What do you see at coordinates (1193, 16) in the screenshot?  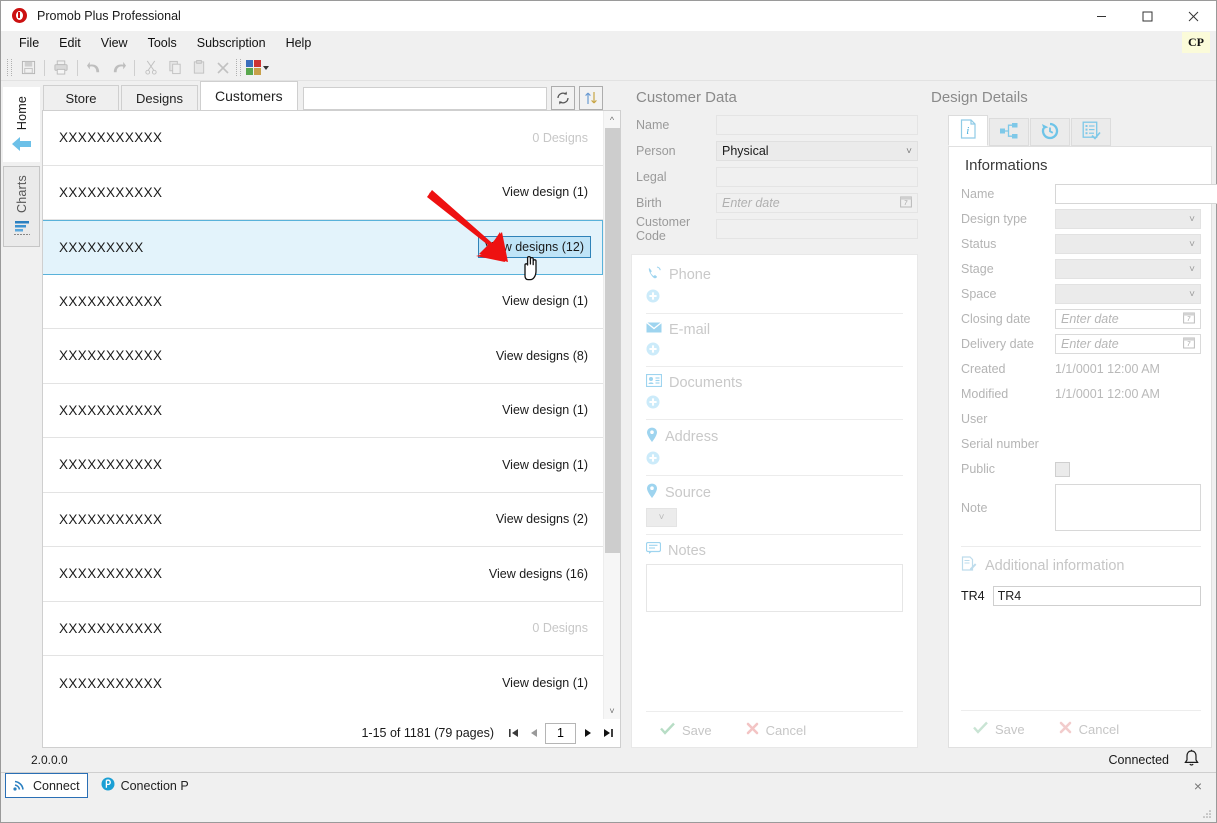 I see `close-button` at bounding box center [1193, 16].